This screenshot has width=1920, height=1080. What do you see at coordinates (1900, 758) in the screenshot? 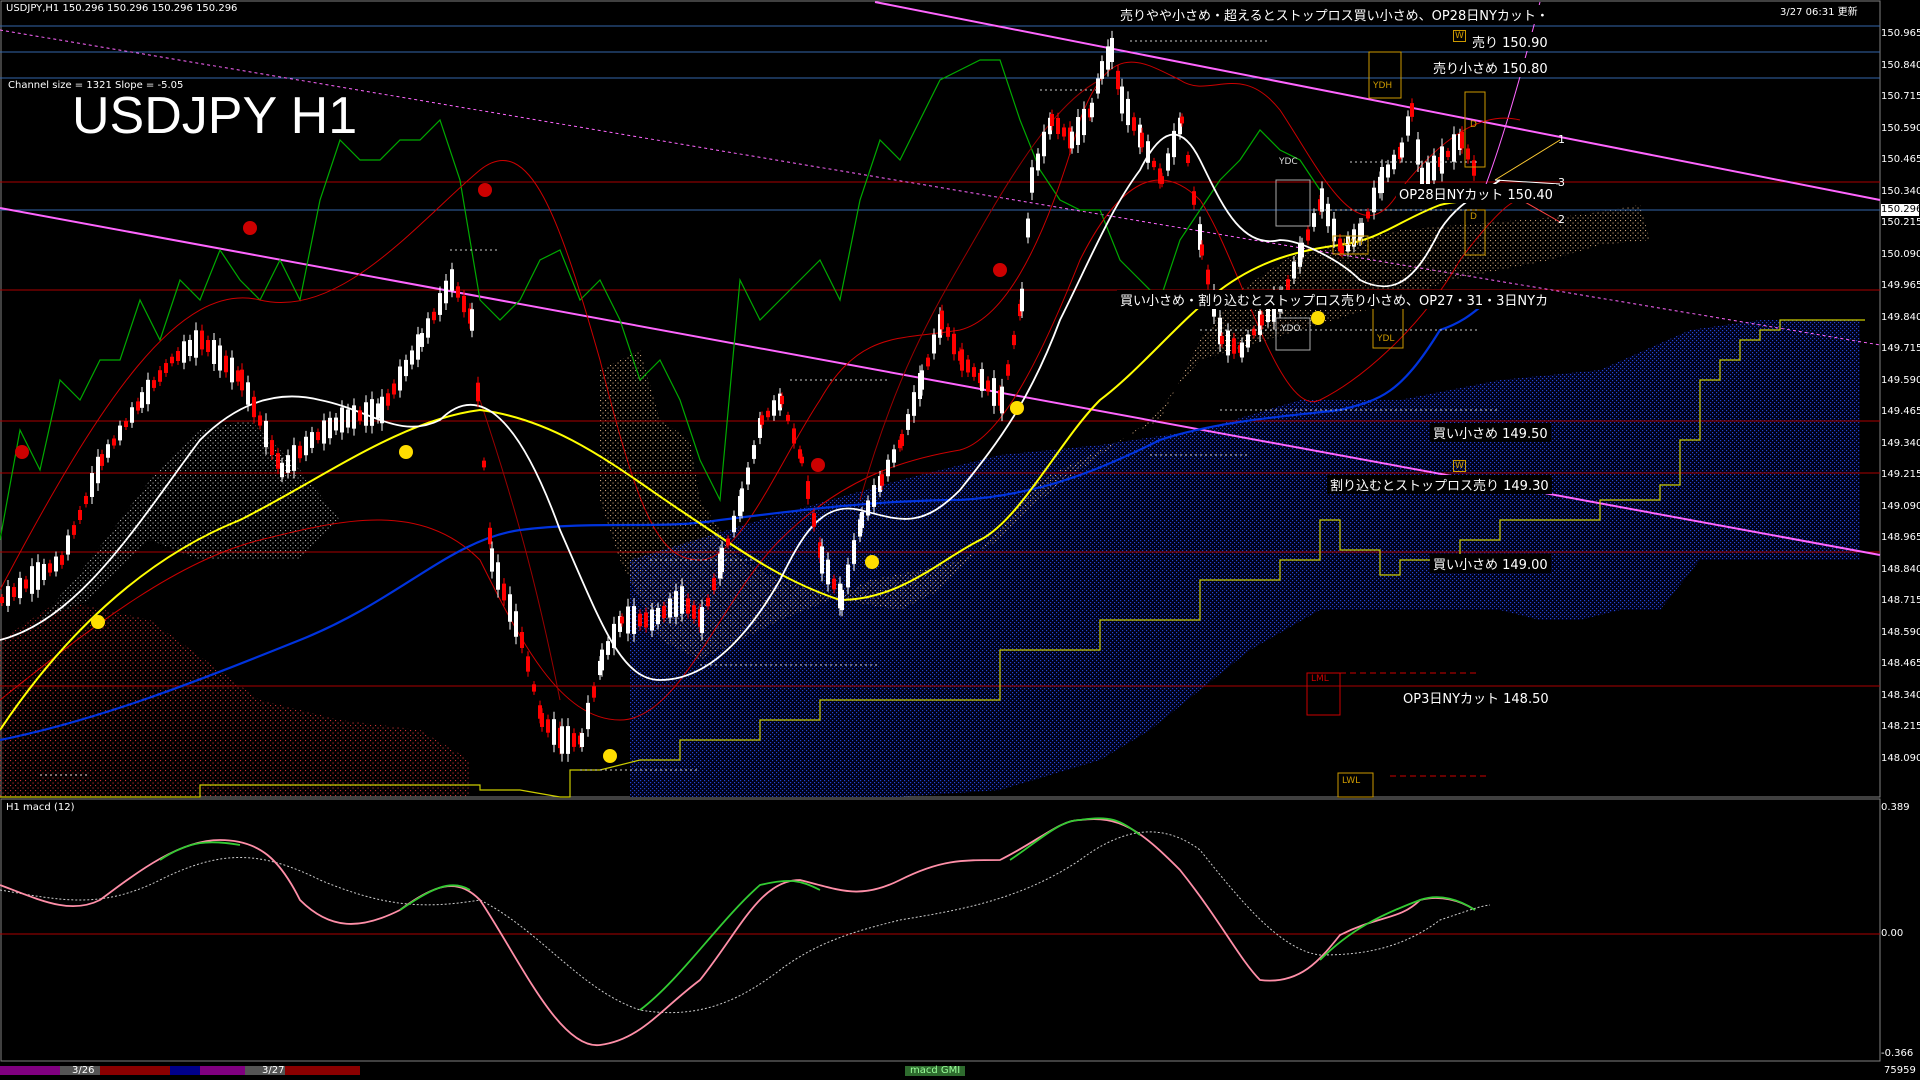
I see `price-axis-label: 148.090` at bounding box center [1900, 758].